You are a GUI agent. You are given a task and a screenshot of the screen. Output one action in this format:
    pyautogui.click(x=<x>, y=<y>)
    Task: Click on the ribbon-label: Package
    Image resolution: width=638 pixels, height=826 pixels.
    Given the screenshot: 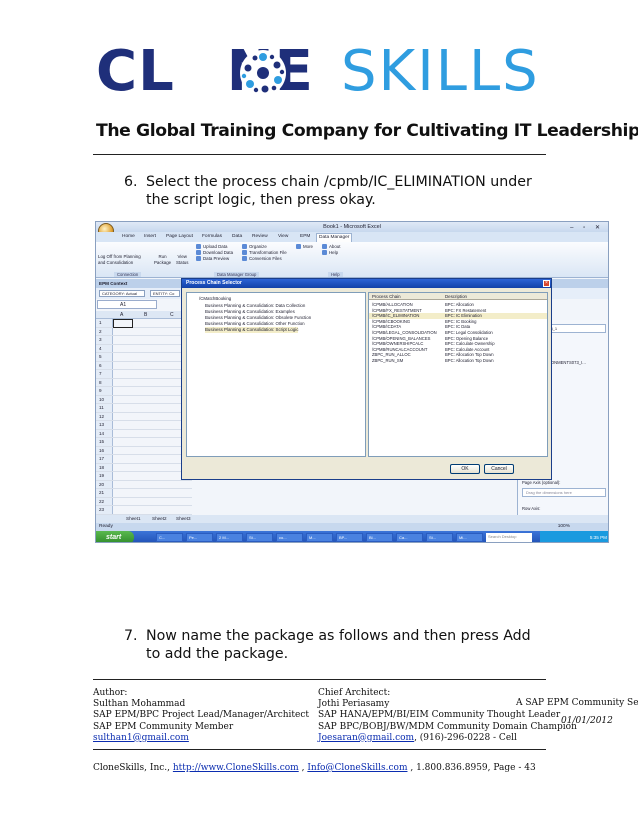 What is the action you would take?
    pyautogui.click(x=163, y=262)
    